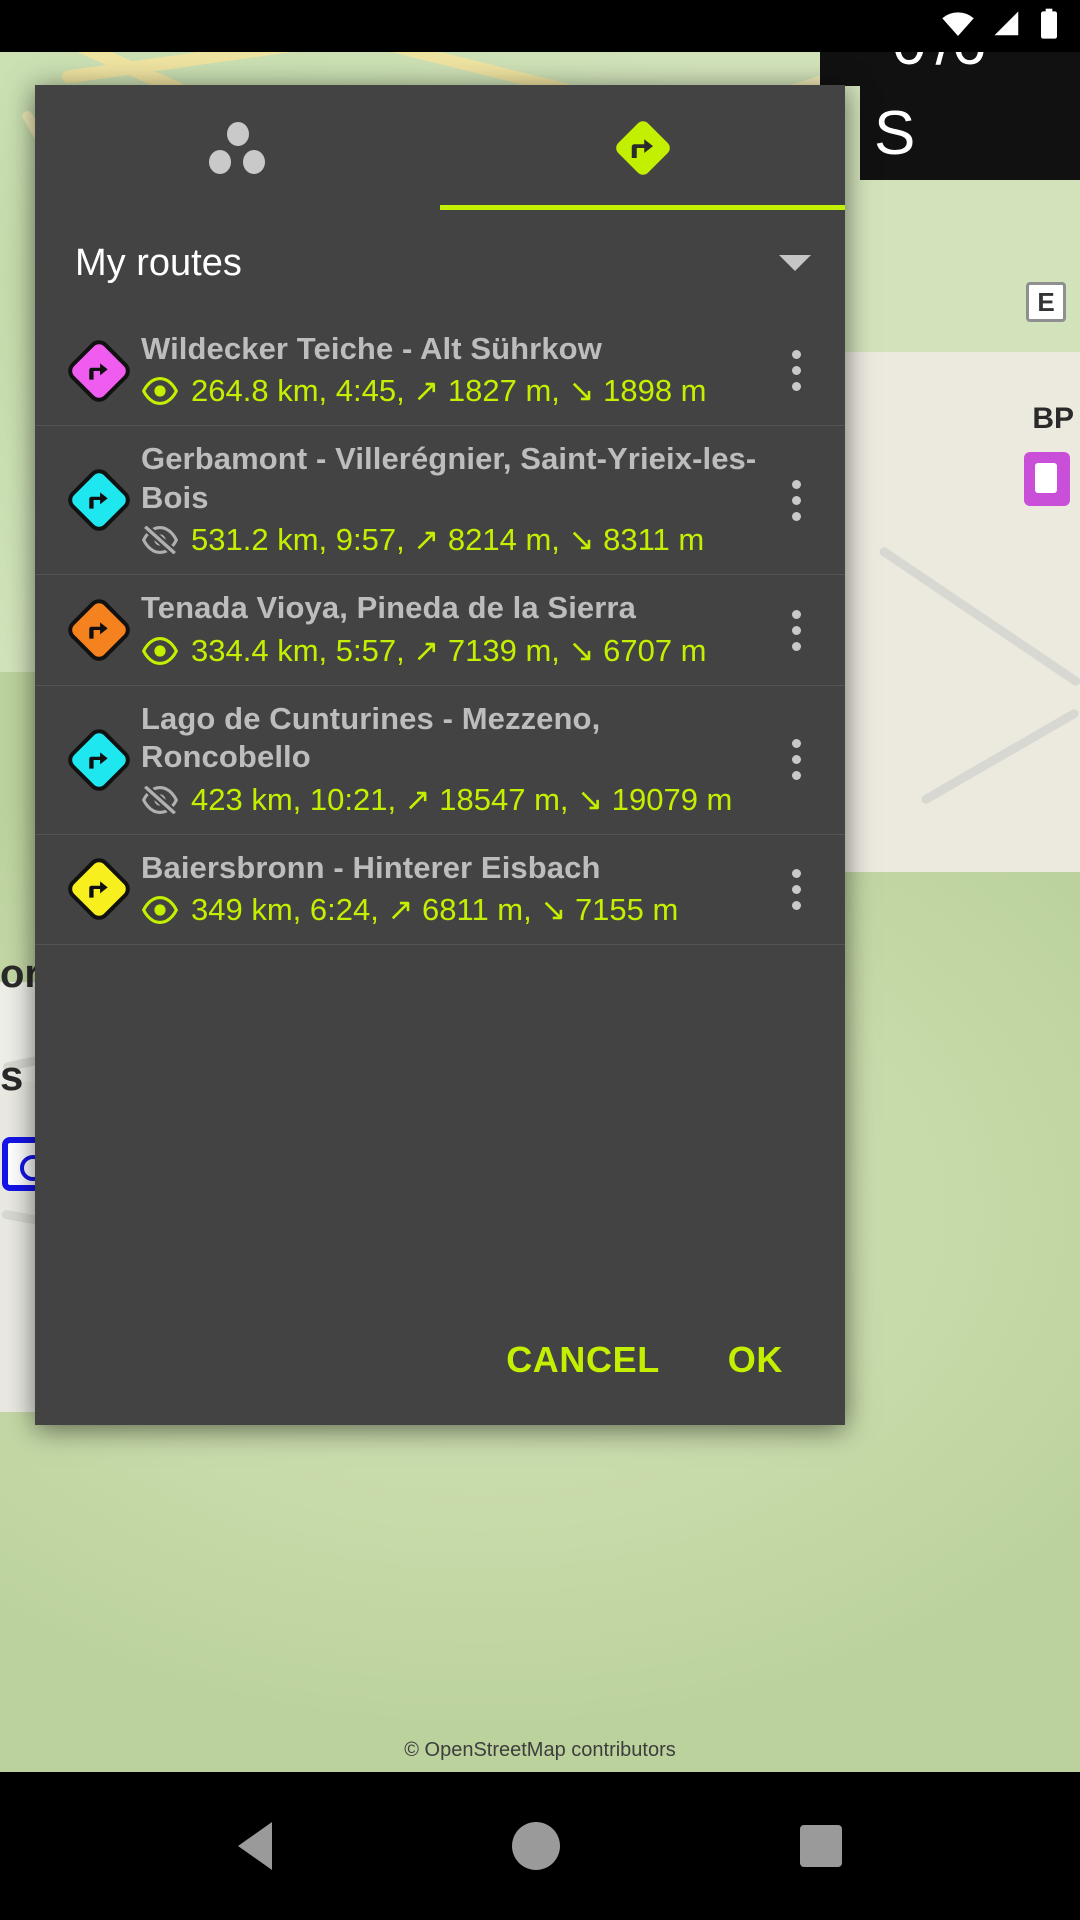  I want to click on home-circle-icon, so click(536, 1846).